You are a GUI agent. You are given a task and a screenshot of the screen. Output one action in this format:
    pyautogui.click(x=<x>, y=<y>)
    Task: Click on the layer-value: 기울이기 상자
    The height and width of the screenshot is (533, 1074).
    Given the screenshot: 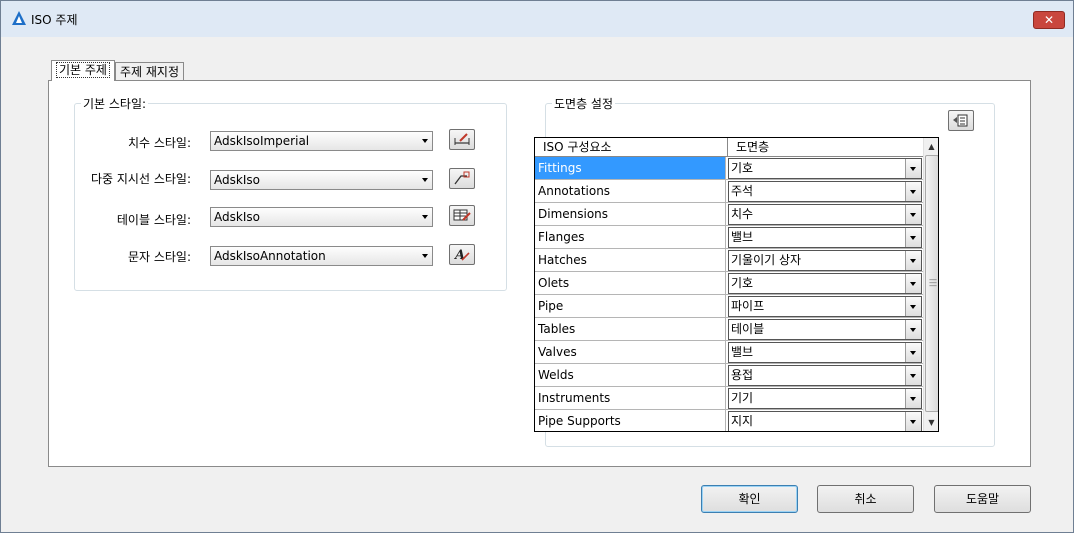 What is the action you would take?
    pyautogui.click(x=766, y=260)
    